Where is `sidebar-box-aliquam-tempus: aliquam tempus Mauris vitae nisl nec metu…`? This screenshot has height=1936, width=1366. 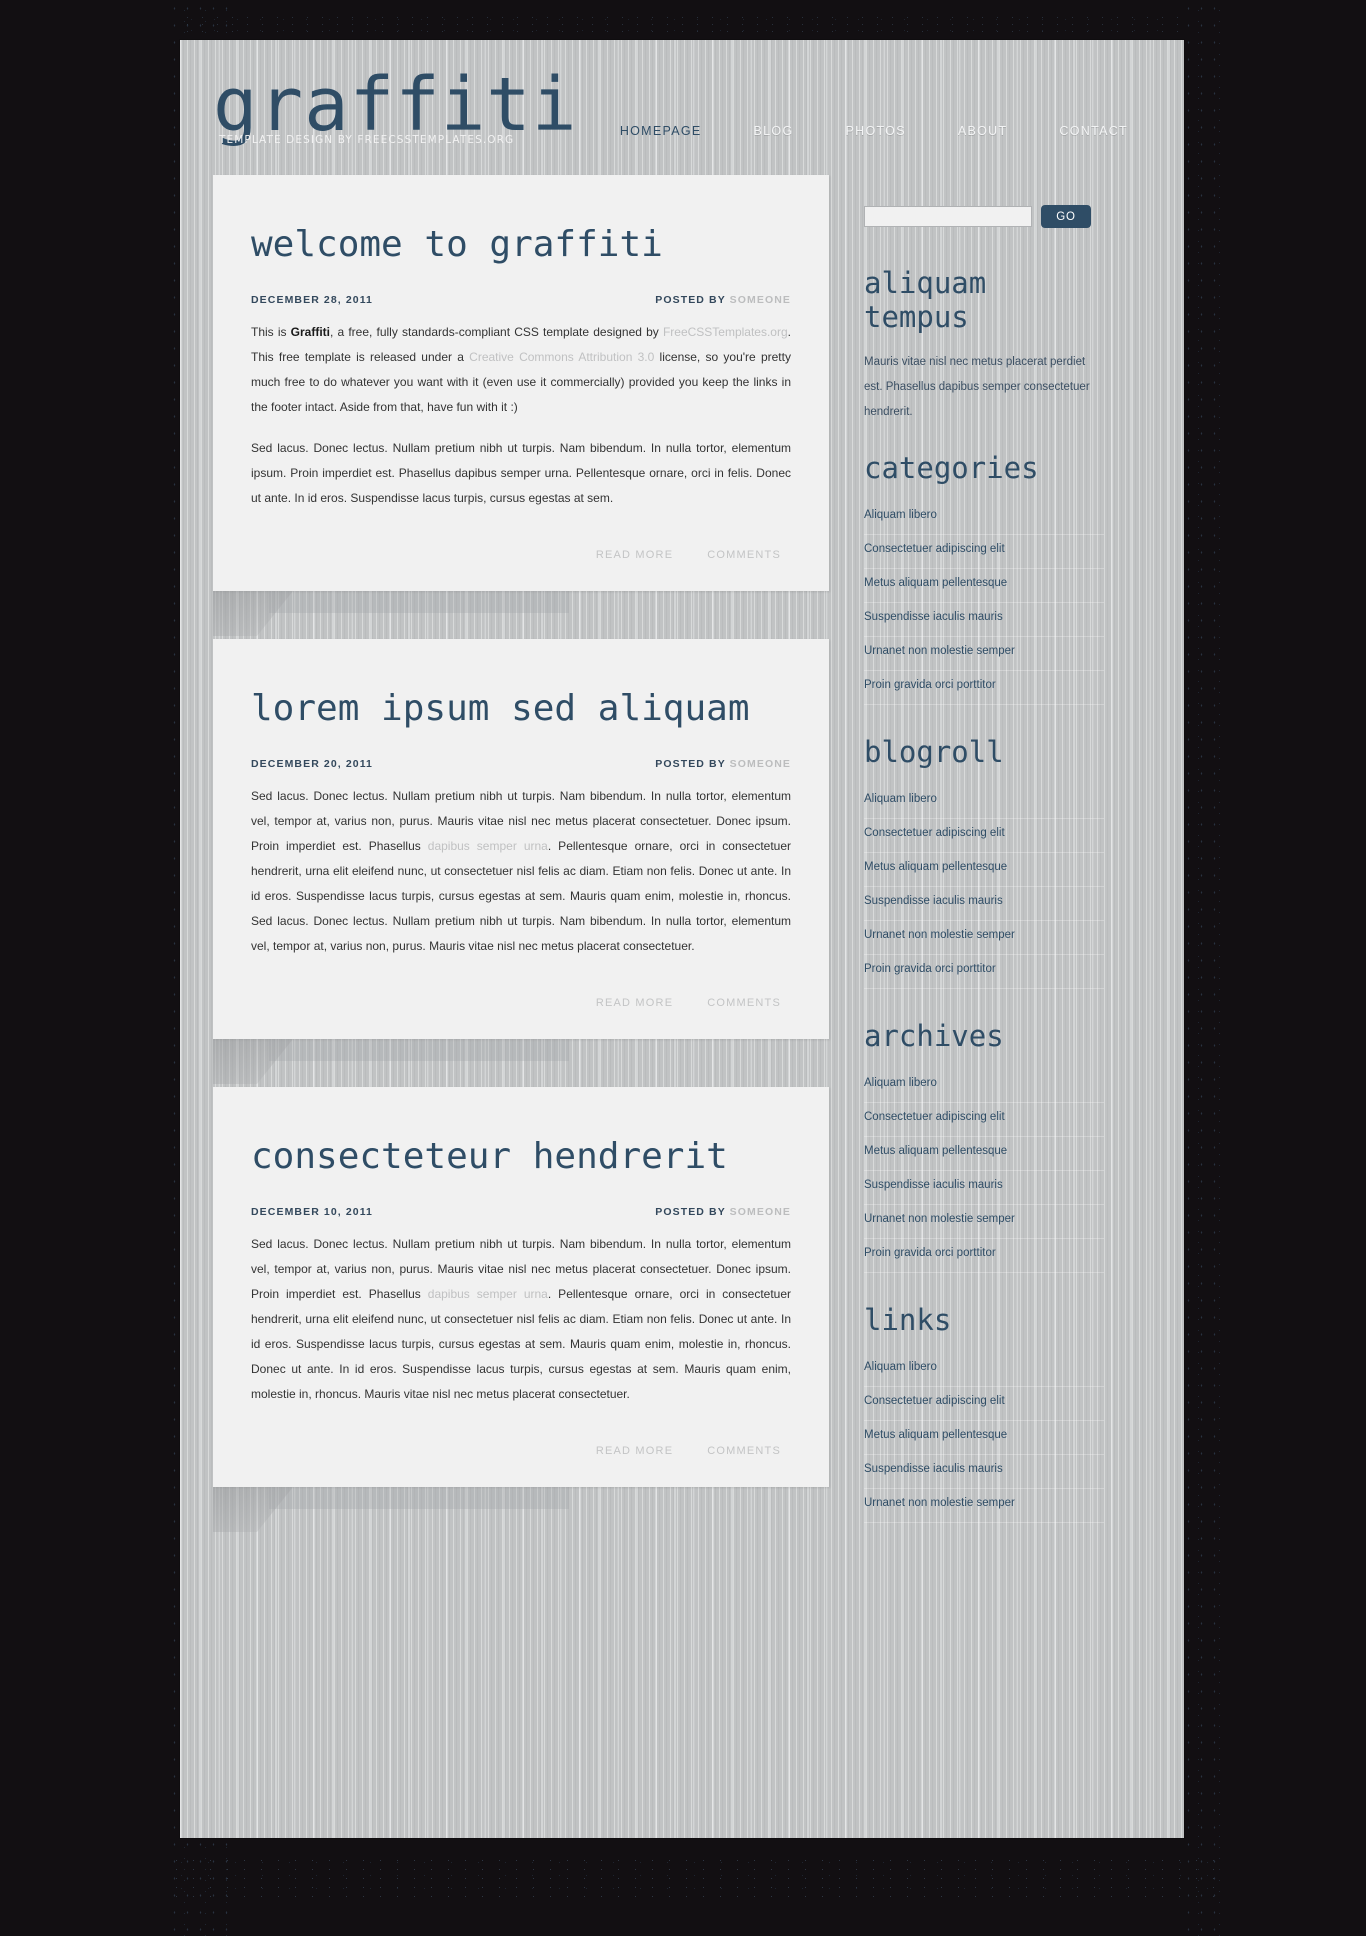 sidebar-box-aliquam-tempus: aliquam tempus Mauris vitae nisl nec metu… is located at coordinates (984, 345).